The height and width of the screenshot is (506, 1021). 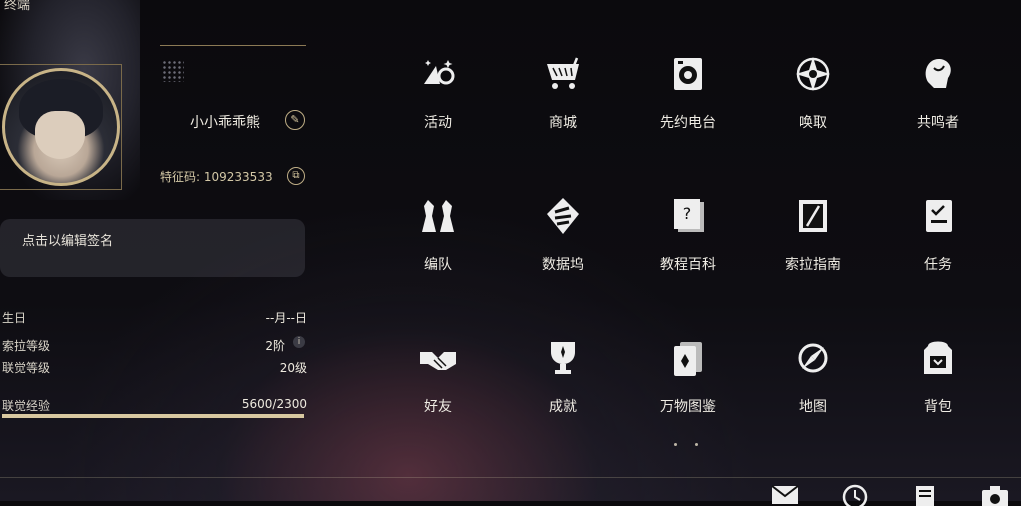 I want to click on quest-icon, so click(x=939, y=216).